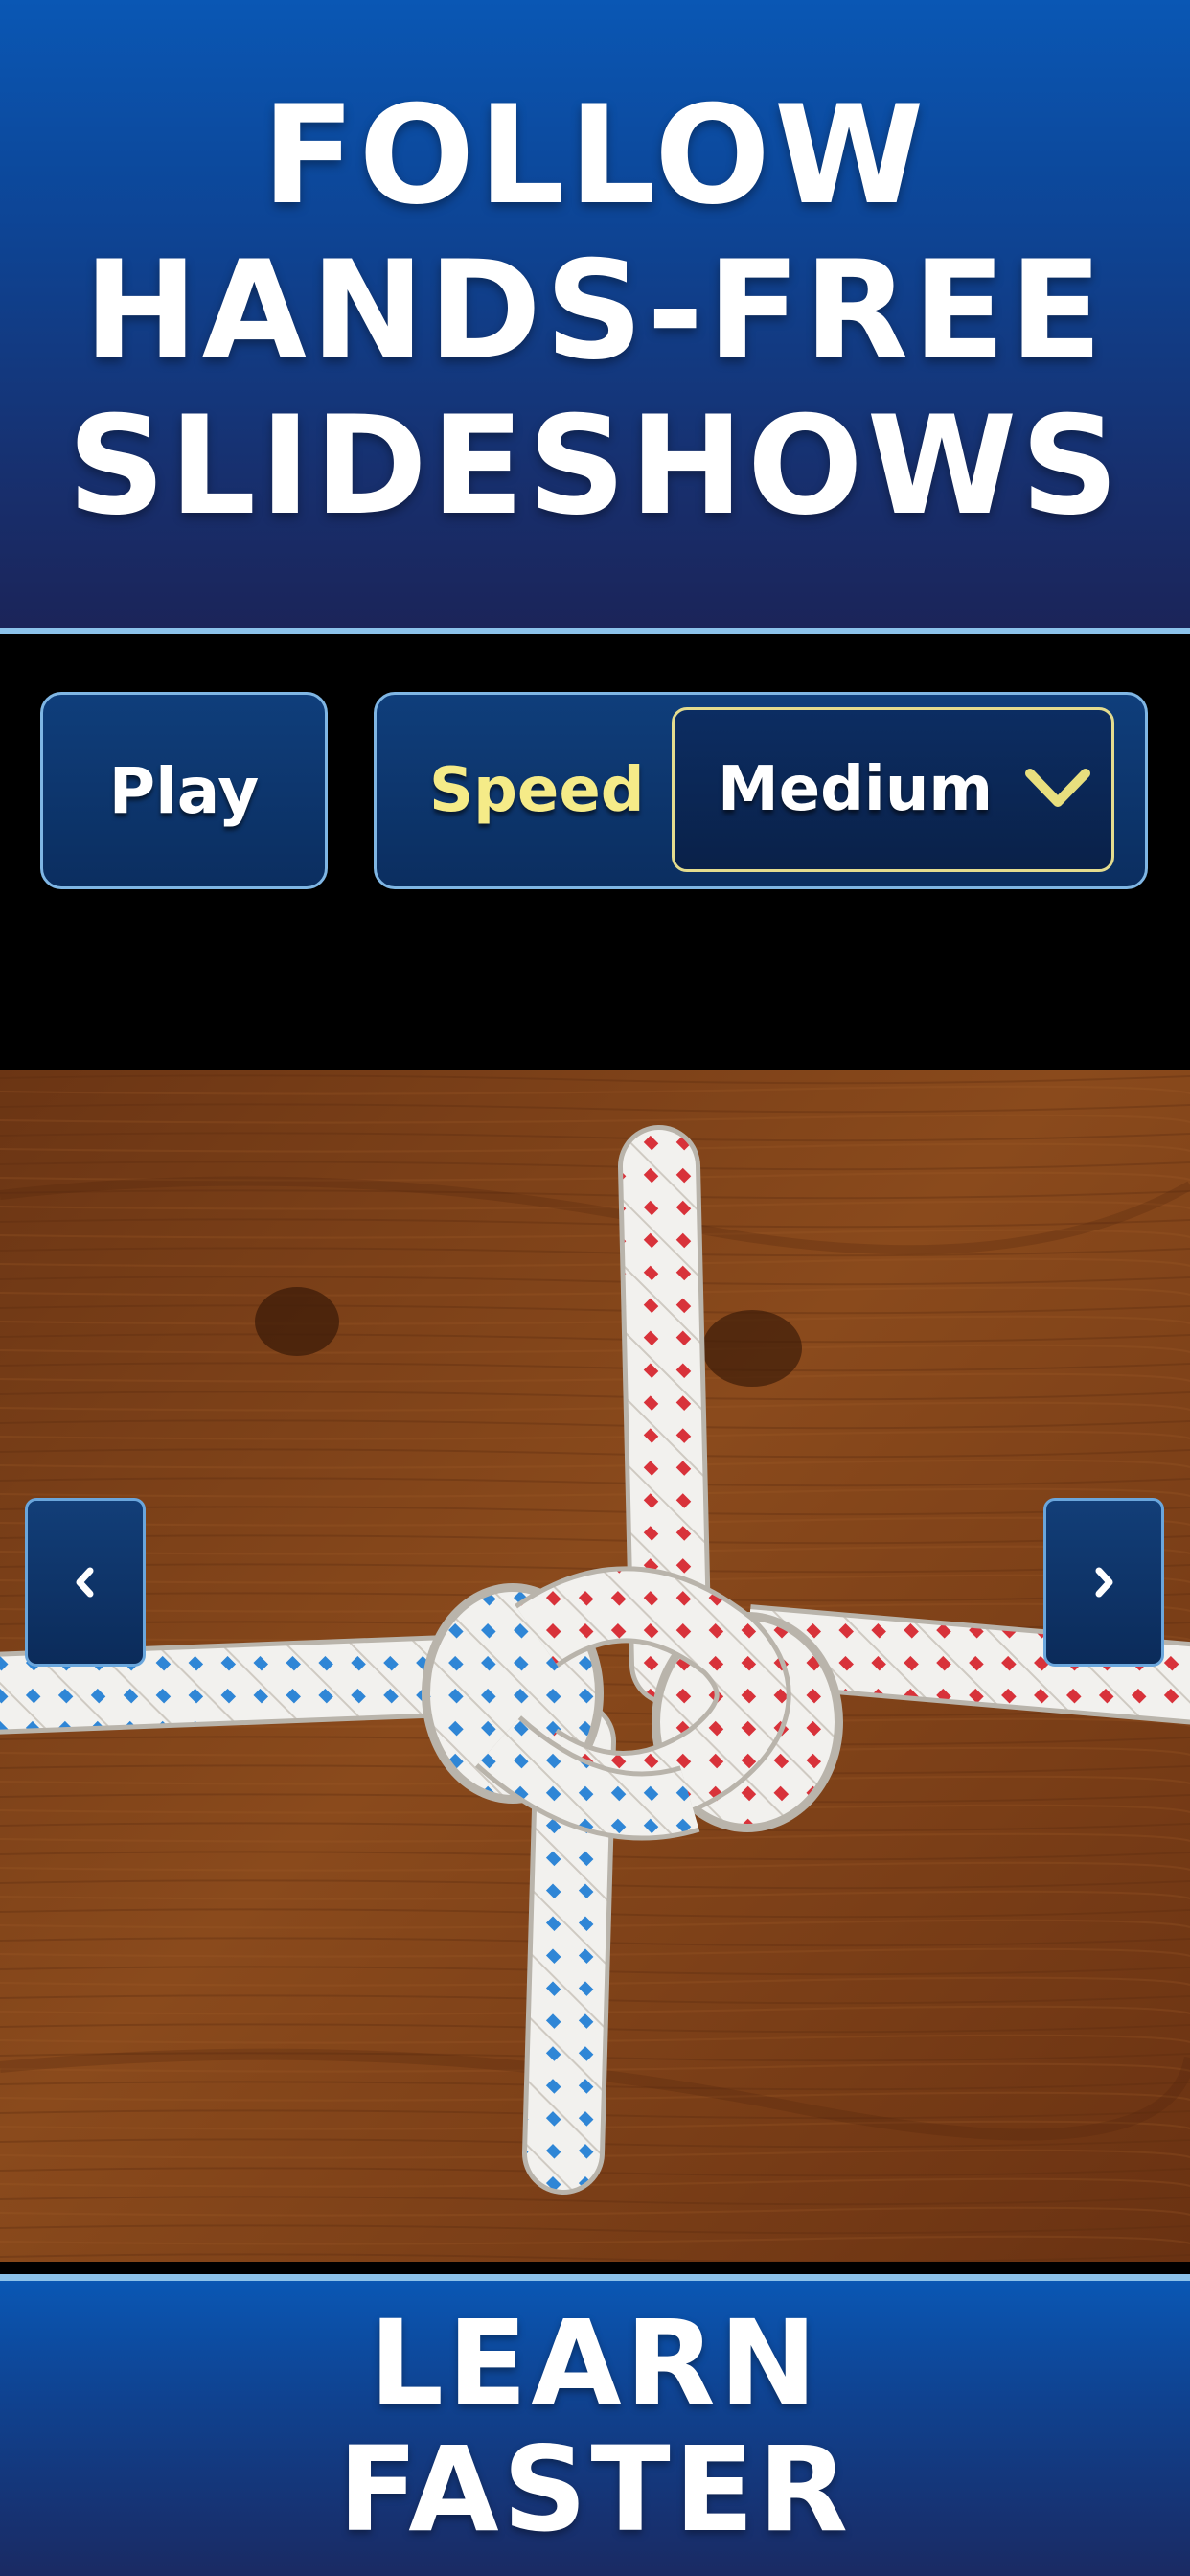  I want to click on headline-line-3: SLIDESHOWS, so click(595, 466).